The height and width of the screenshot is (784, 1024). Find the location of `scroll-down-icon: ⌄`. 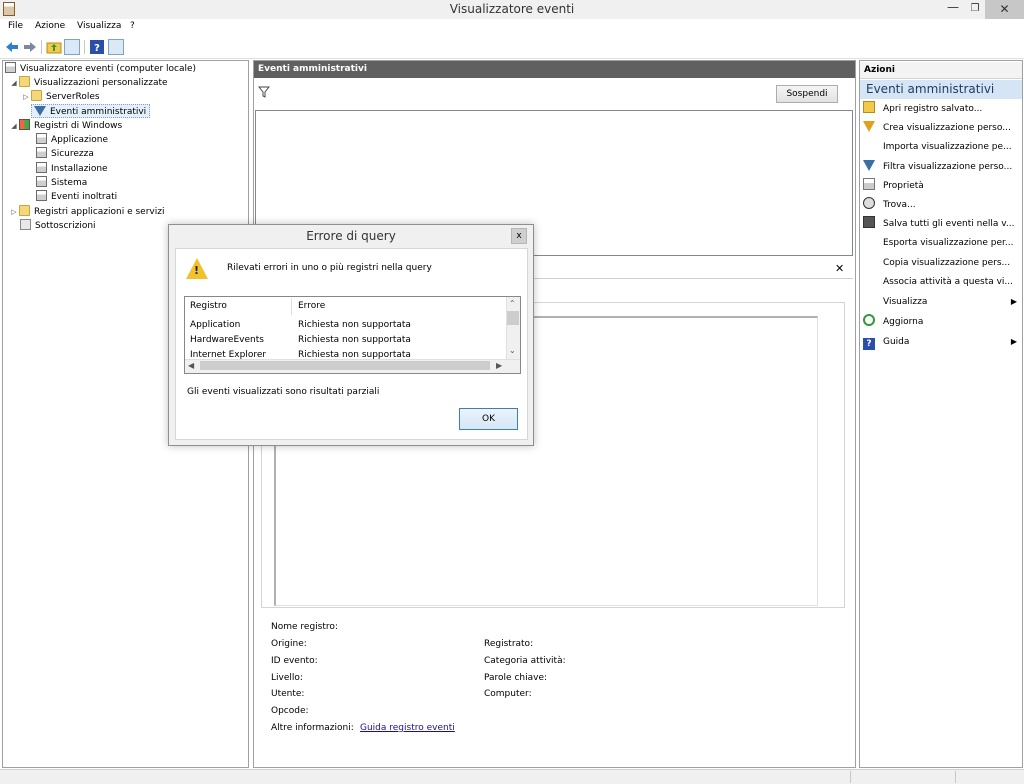

scroll-down-icon: ⌄ is located at coordinates (512, 350).